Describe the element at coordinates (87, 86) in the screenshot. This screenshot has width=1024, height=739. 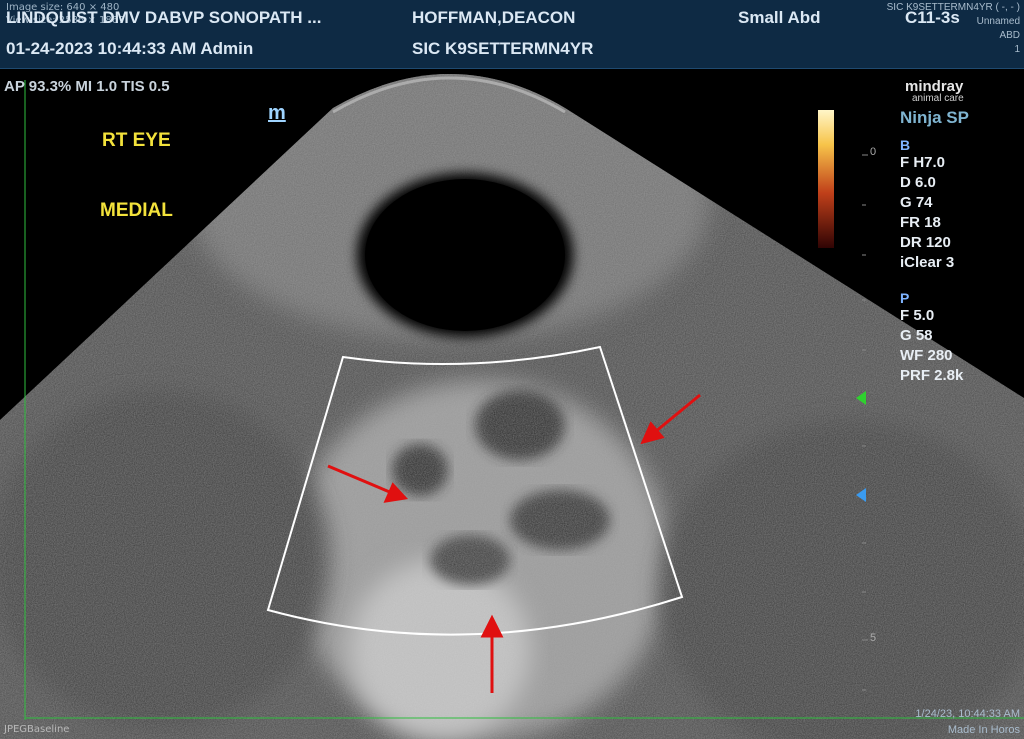
I see `acoustic-power-readout: AP 93.3% MI 1.0 TIS 0.5` at that location.